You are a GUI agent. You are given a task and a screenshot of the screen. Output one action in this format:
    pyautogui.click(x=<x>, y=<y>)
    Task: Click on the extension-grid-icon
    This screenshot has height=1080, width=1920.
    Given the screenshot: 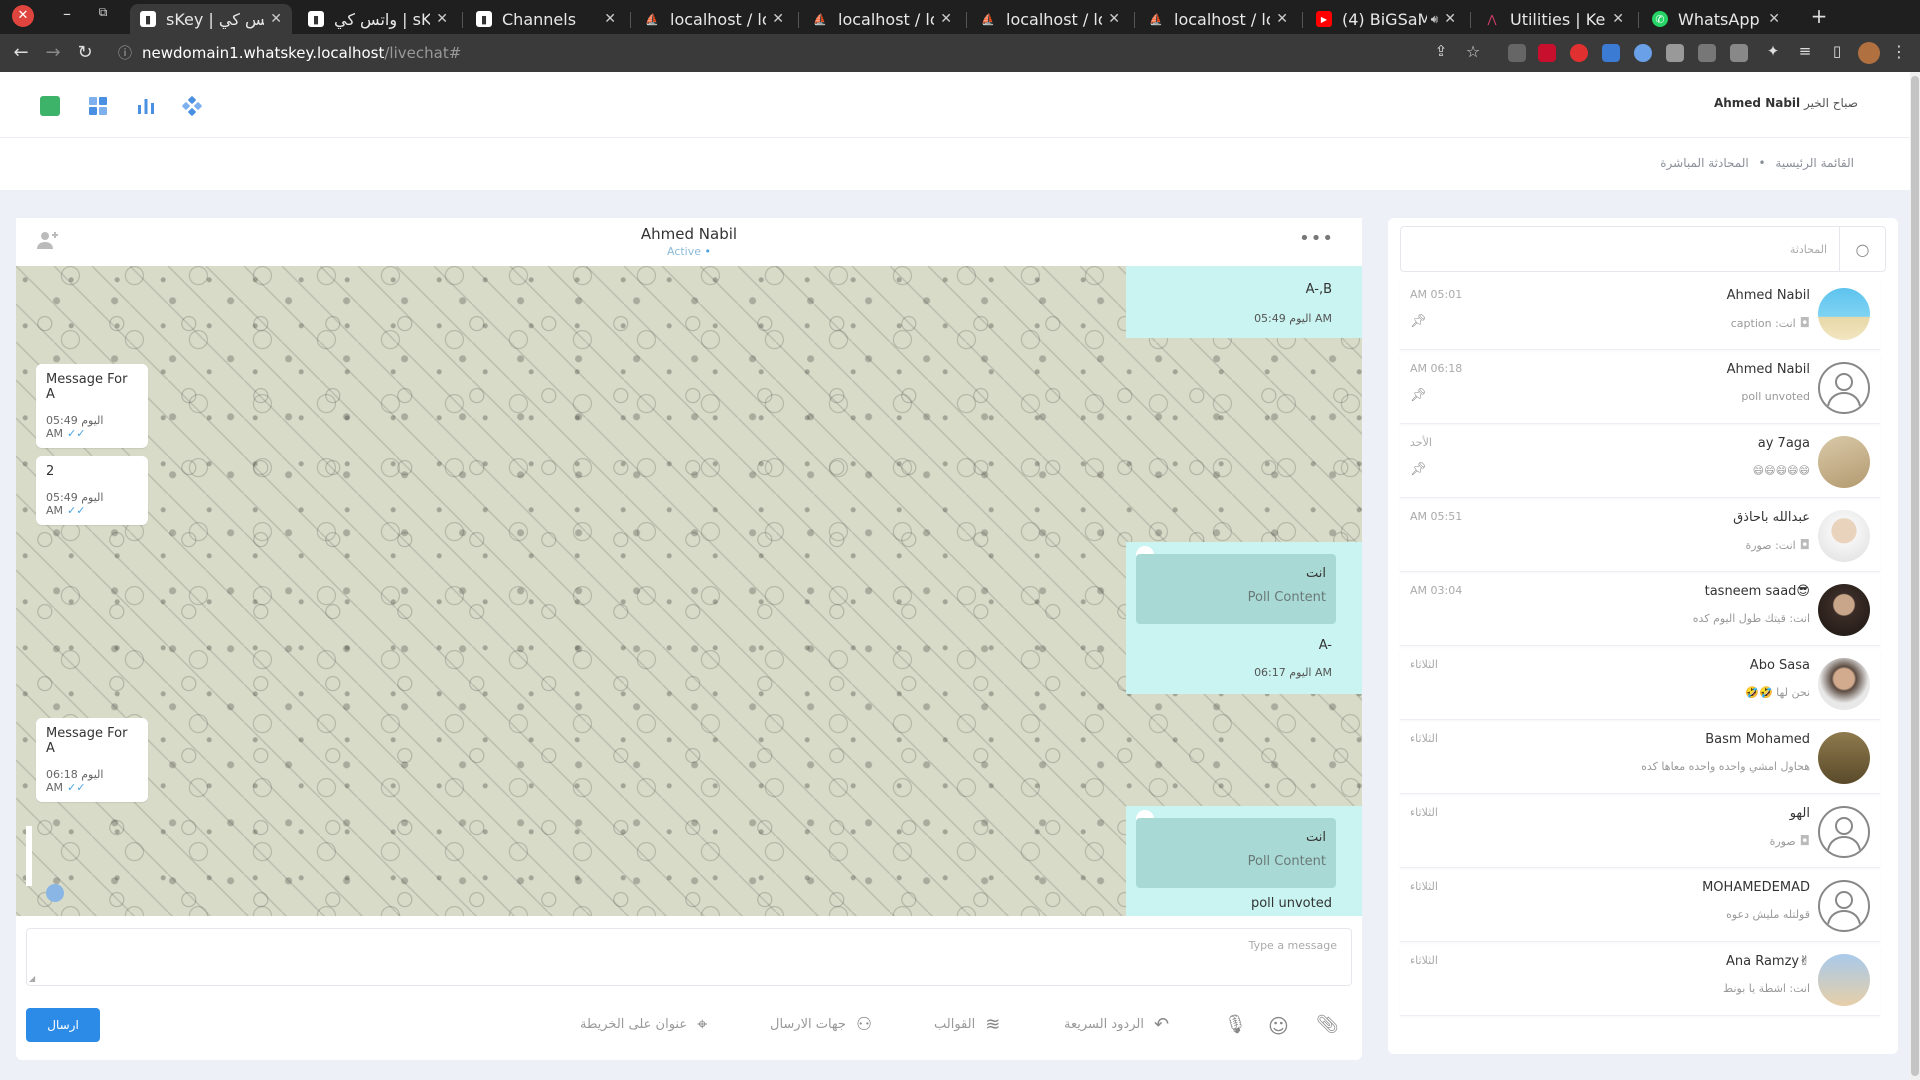 What is the action you would take?
    pyautogui.click(x=1739, y=53)
    